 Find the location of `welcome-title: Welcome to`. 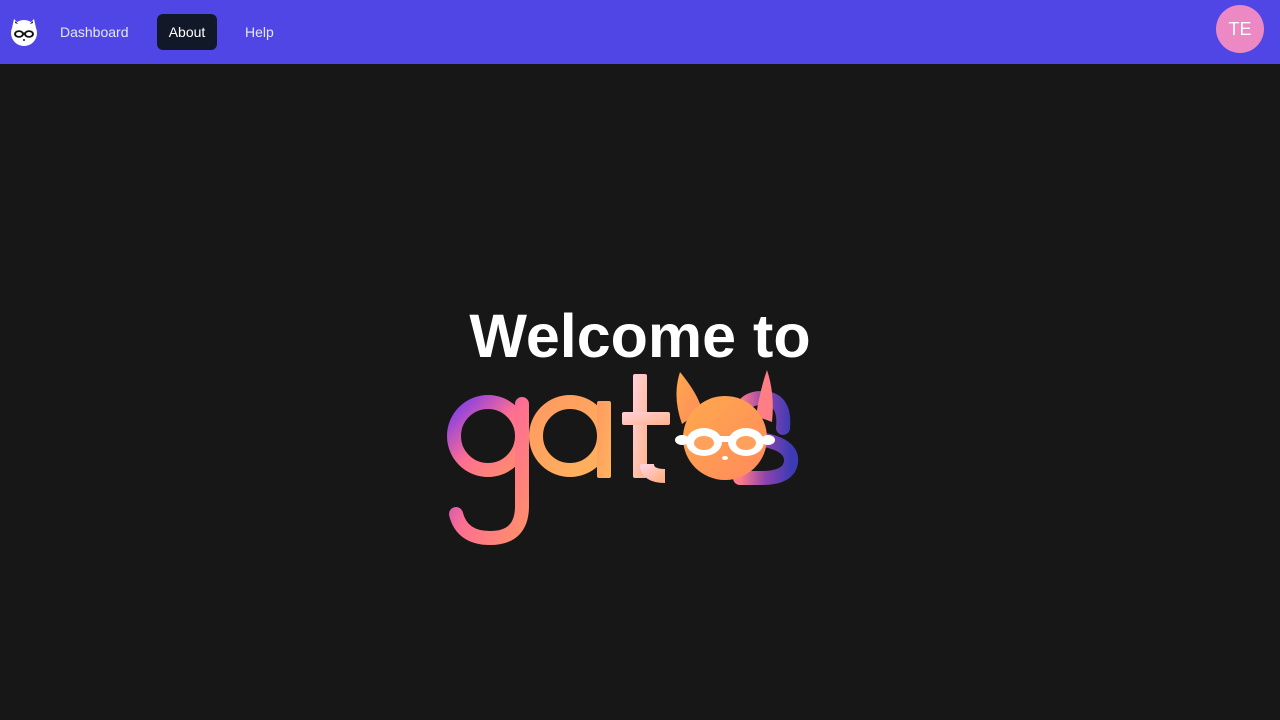

welcome-title: Welcome to is located at coordinates (640, 336).